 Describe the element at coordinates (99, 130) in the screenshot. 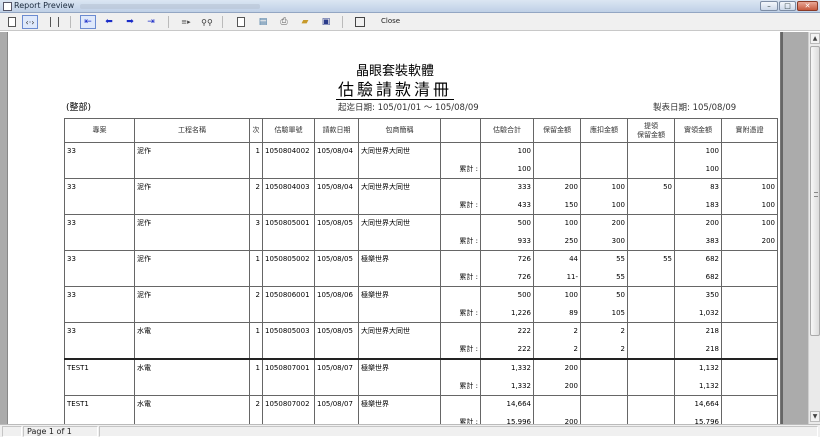

I see `column-header: 專案` at that location.